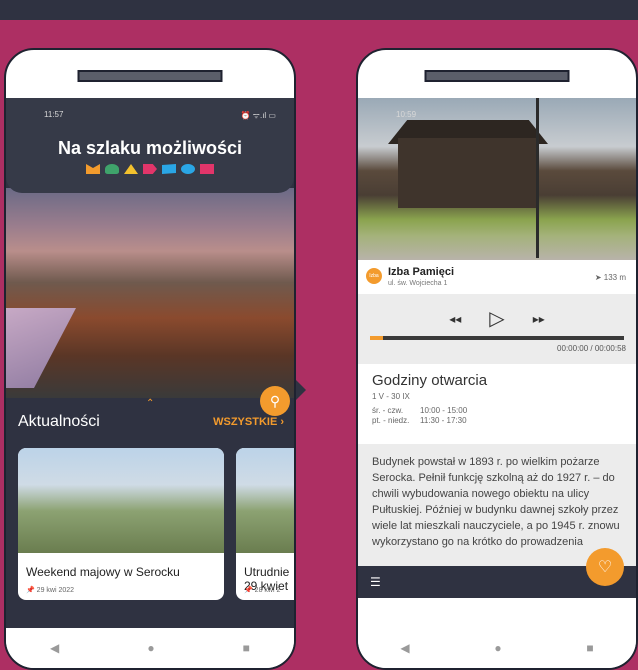  I want to click on hours-row: pt. - niedz. 11:30 - 17:30, so click(419, 420).